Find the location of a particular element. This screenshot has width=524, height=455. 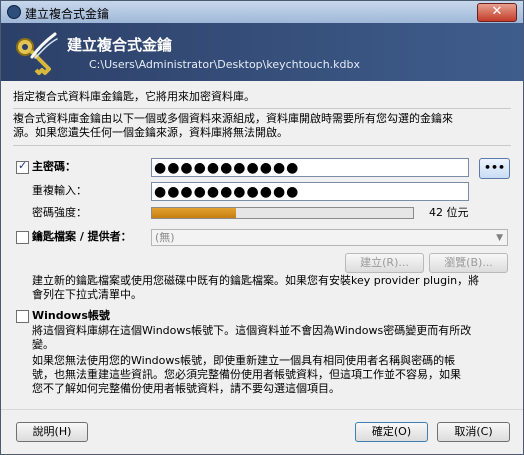

key-file-checkbox is located at coordinates (22, 237).